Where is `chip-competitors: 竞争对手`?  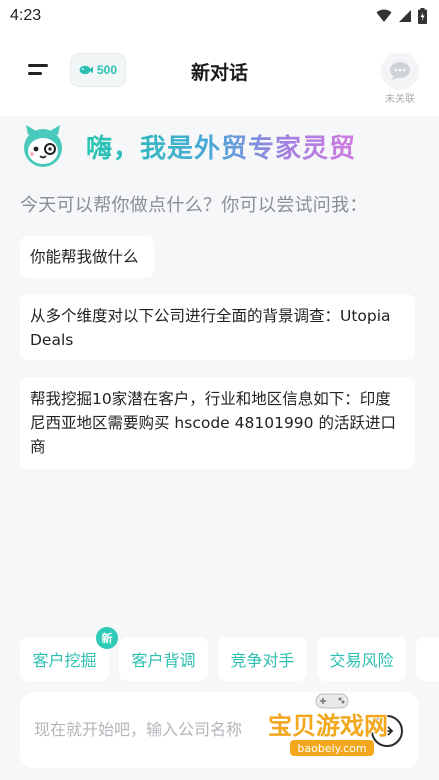
chip-competitors: 竞争对手 is located at coordinates (262, 659).